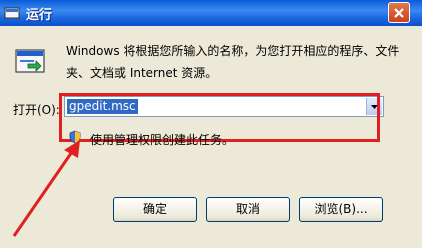 Image resolution: width=422 pixels, height=248 pixels. I want to click on close-icon, so click(399, 13).